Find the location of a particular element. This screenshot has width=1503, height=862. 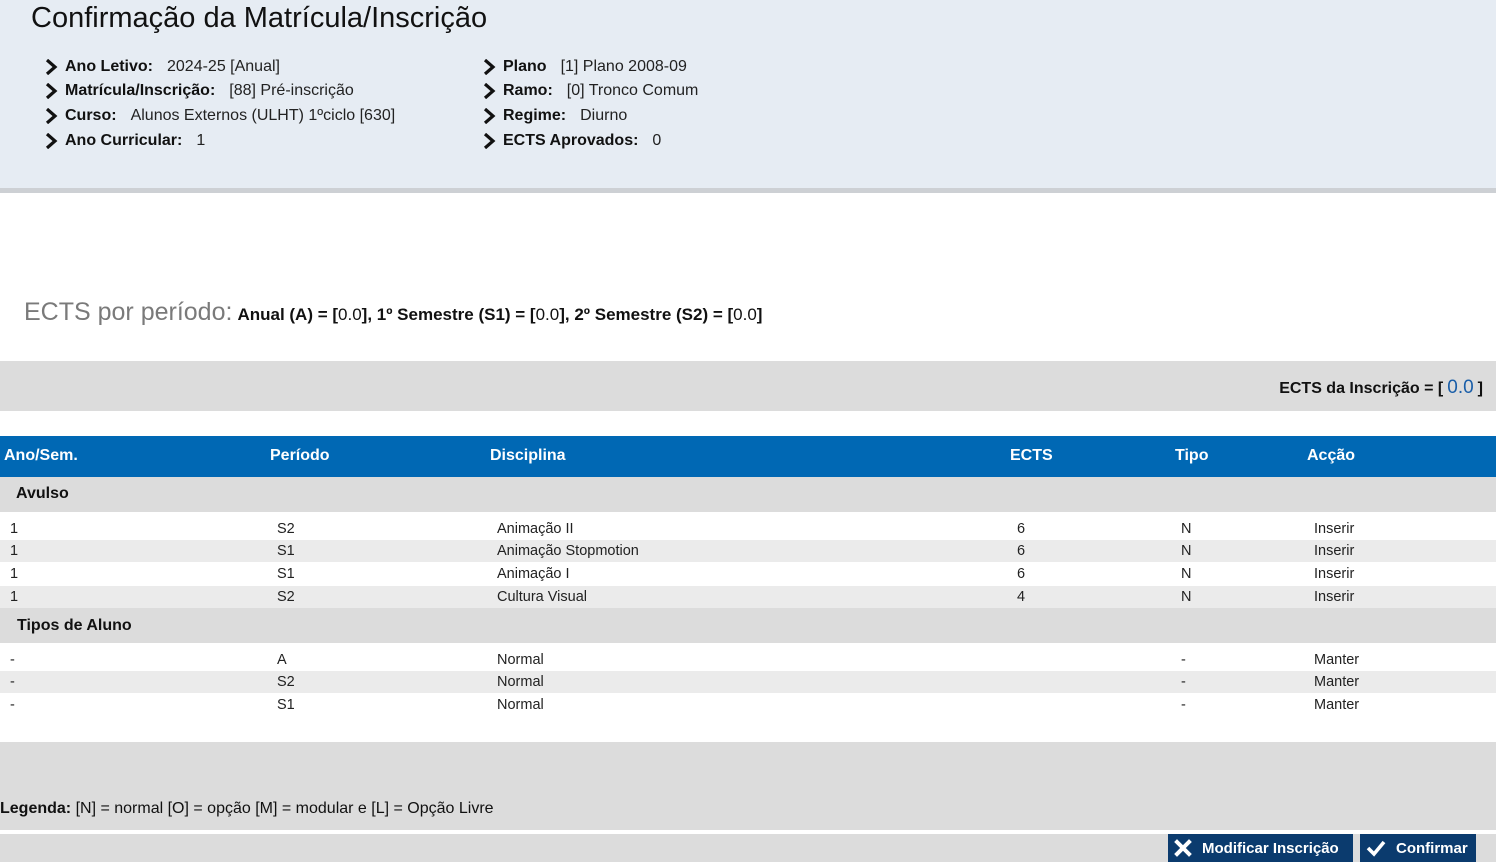

col-ects: ECTS is located at coordinates (1031, 455).